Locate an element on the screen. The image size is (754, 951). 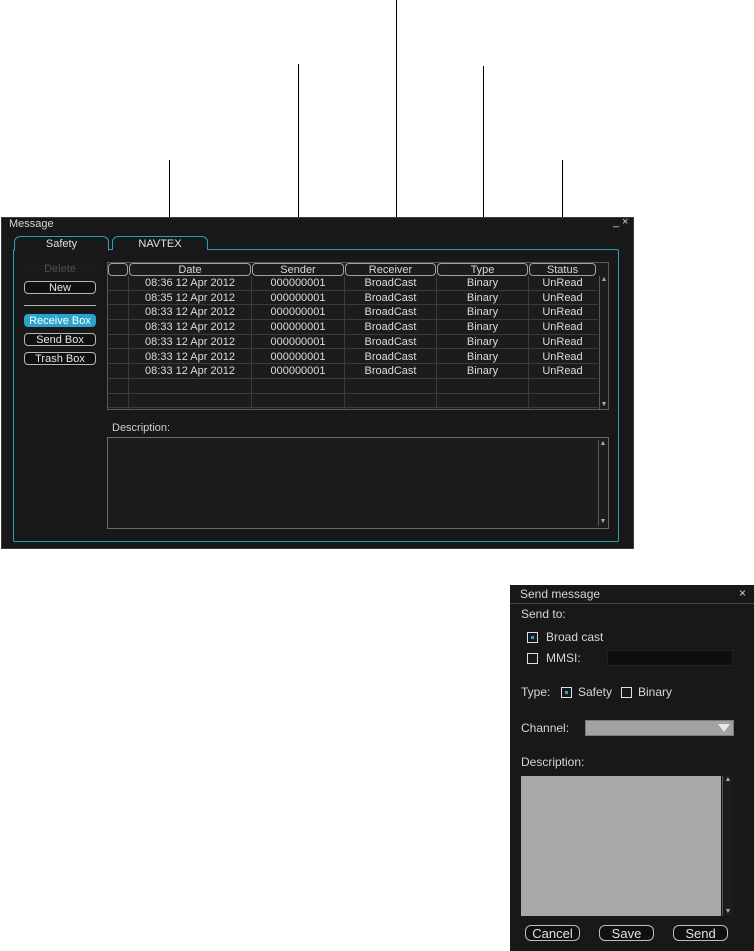
tab-safety: Safety is located at coordinates (61, 243).